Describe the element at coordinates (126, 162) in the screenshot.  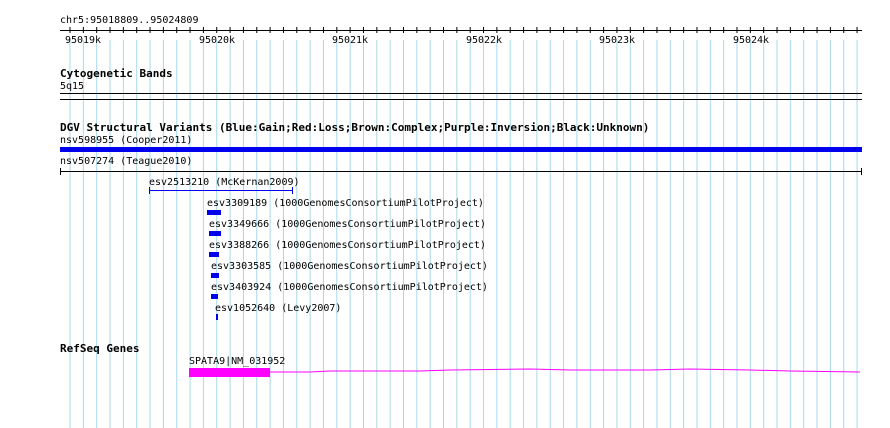
I see `variant-label-nsv507274: nsv507274 (Teague2010)` at that location.